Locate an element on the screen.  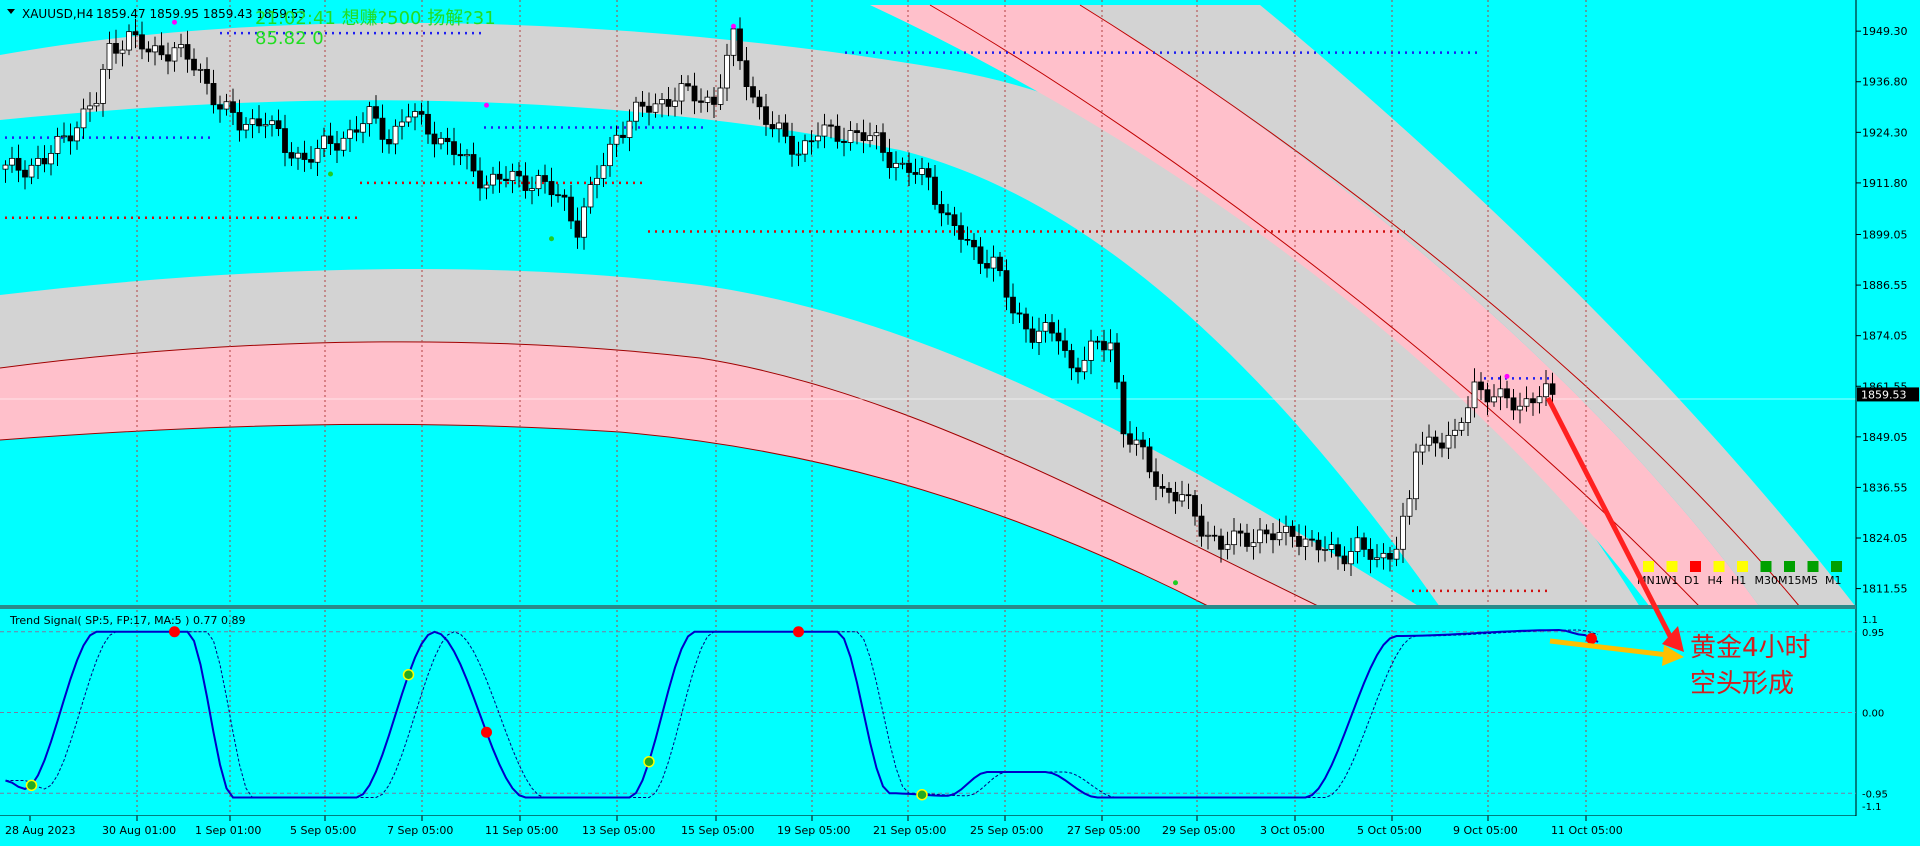
x-tick-label: 11 Oct 05:00 is located at coordinates (1587, 830).